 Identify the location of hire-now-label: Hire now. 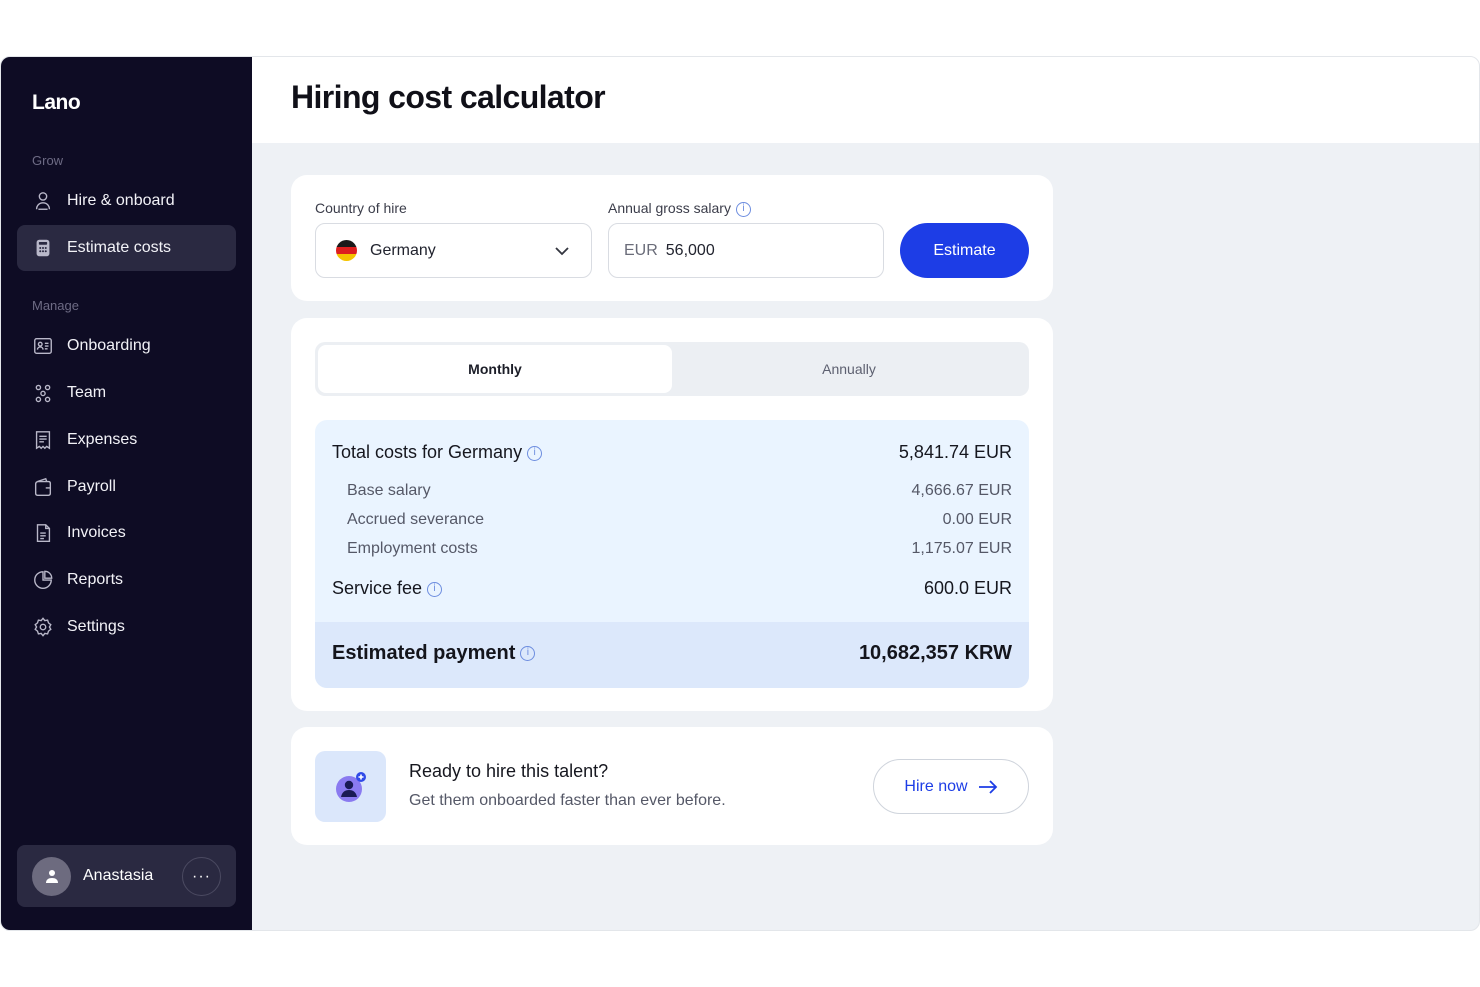
(936, 786).